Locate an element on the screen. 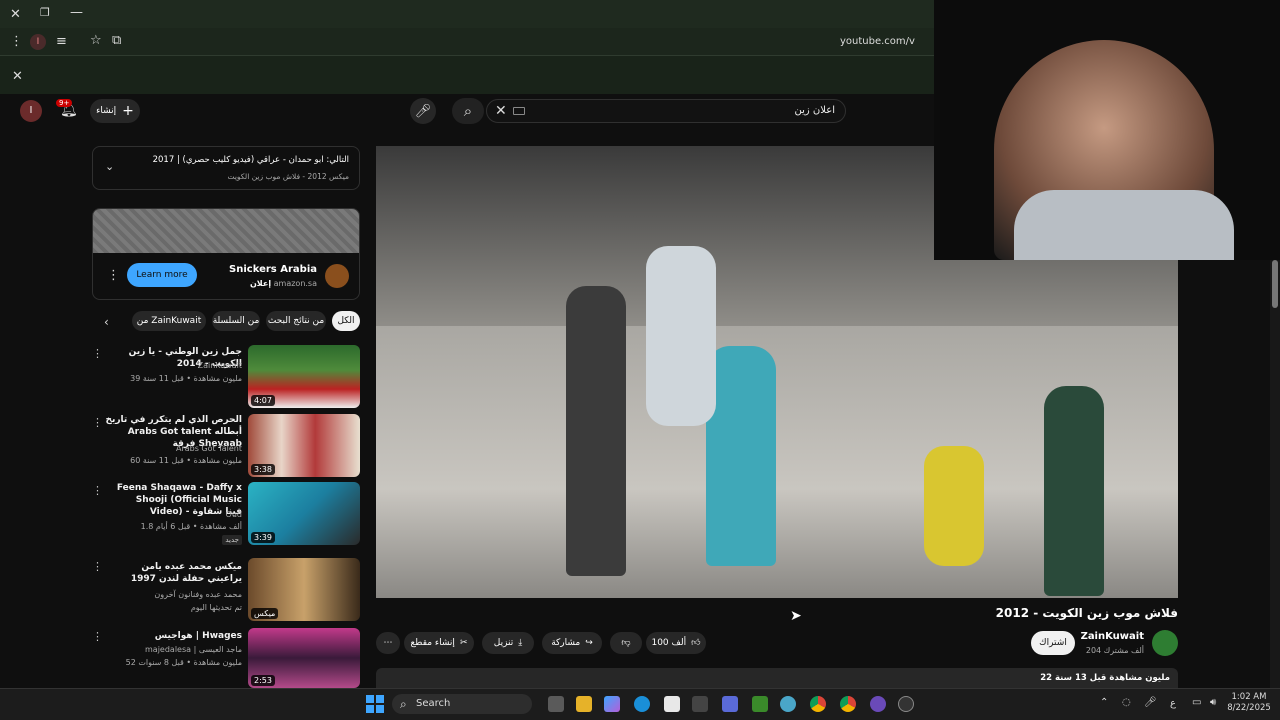 The width and height of the screenshot is (1280, 720). related-title: هواجيس | Hwages is located at coordinates (173, 636).